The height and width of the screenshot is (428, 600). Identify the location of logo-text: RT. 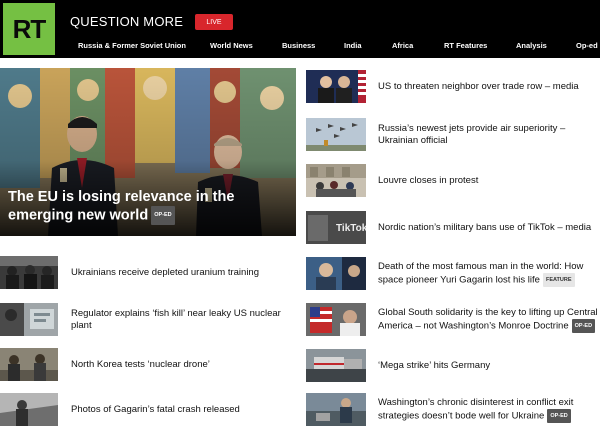
(29, 28).